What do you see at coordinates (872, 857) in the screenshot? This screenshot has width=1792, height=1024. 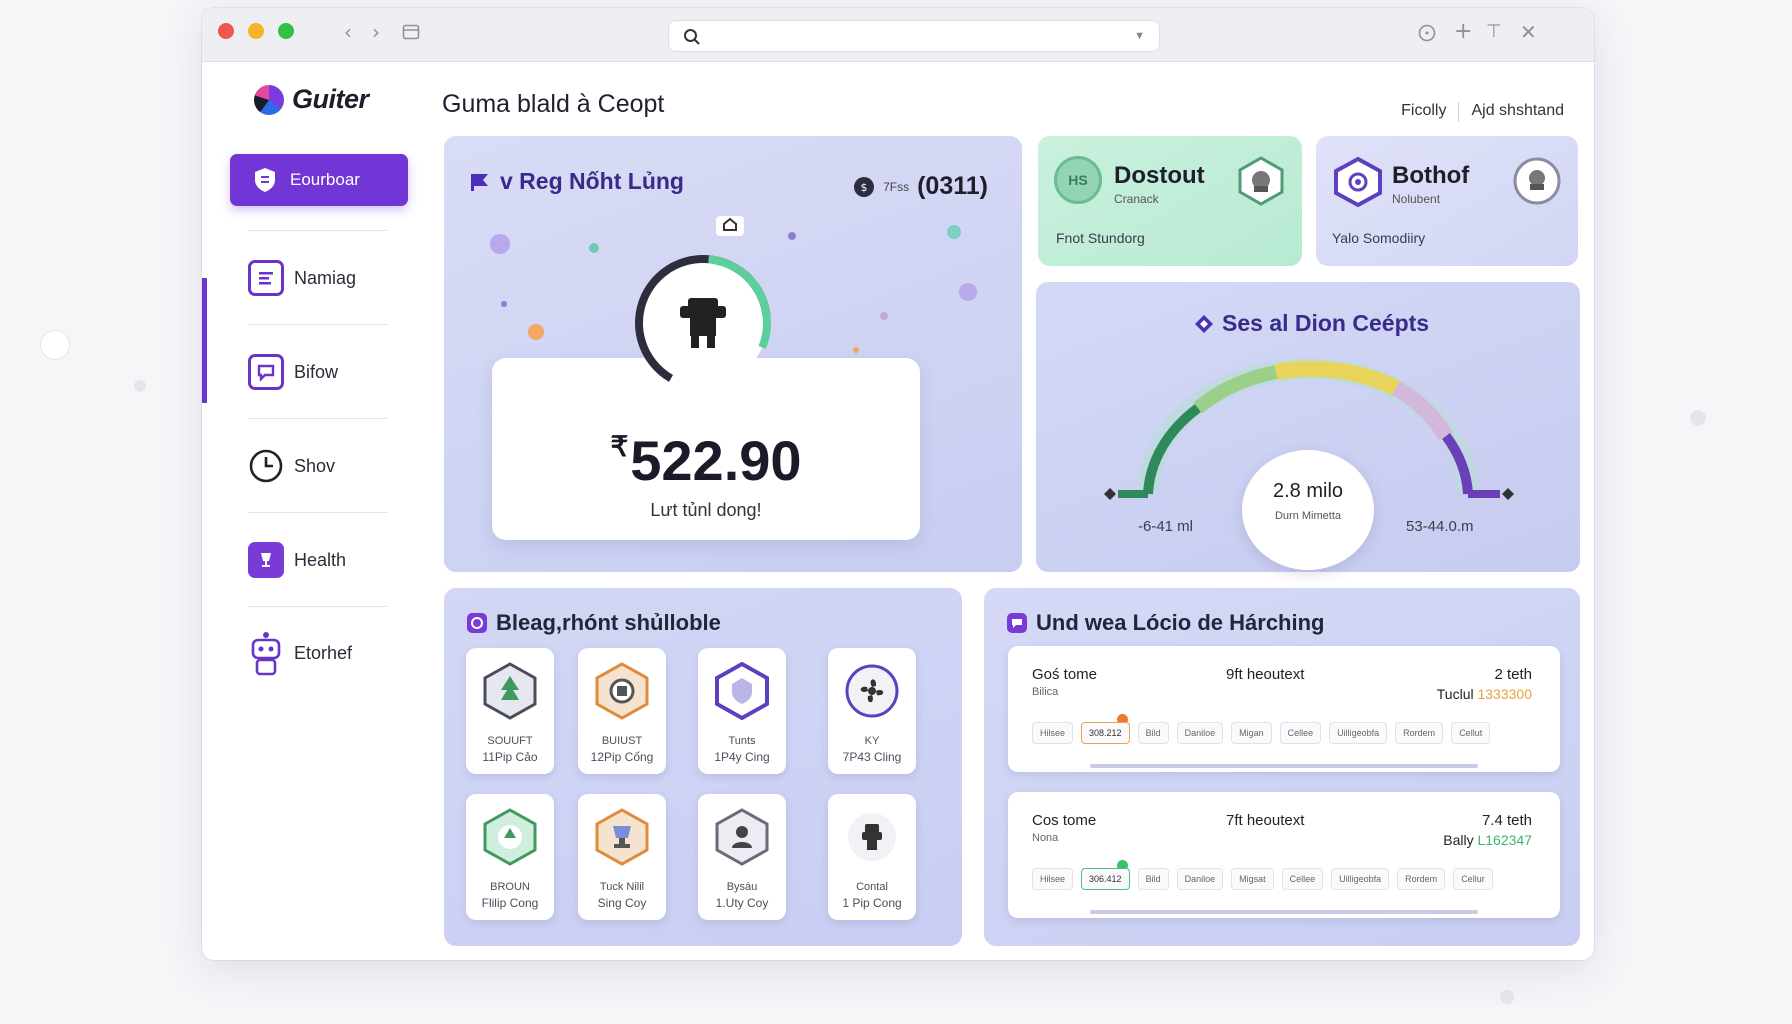 I see `achievement-badge: Contal 1 Pip Cong` at bounding box center [872, 857].